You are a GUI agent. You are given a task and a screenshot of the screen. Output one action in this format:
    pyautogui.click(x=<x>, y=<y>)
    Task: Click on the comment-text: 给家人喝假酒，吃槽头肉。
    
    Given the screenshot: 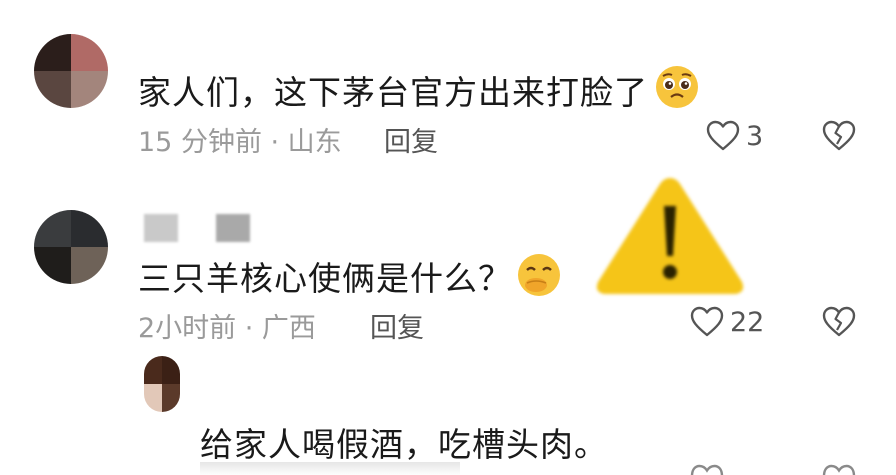 What is the action you would take?
    pyautogui.click(x=404, y=444)
    